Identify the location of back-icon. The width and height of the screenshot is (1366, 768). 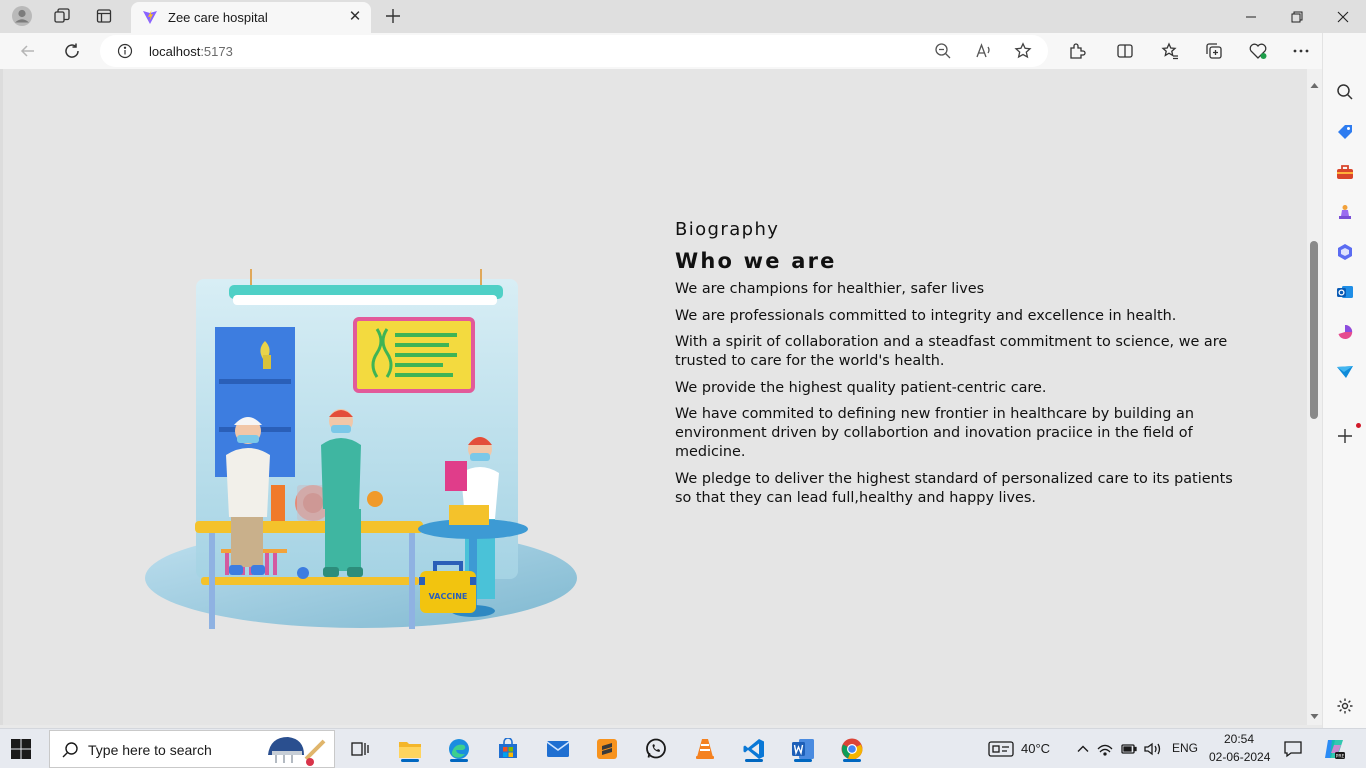
(28, 51).